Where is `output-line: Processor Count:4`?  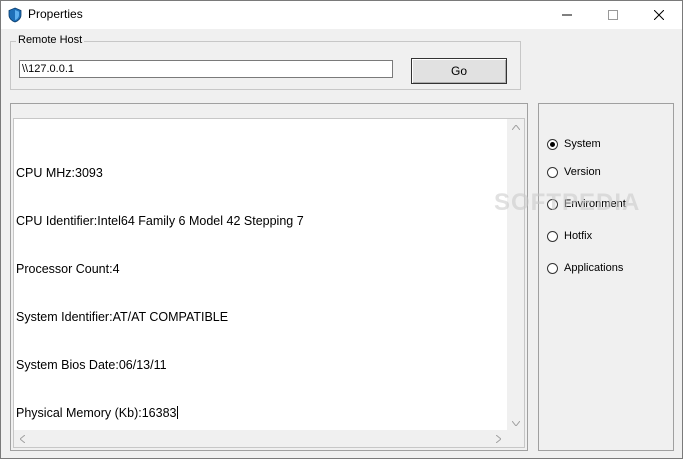 output-line: Processor Count:4 is located at coordinates (68, 269).